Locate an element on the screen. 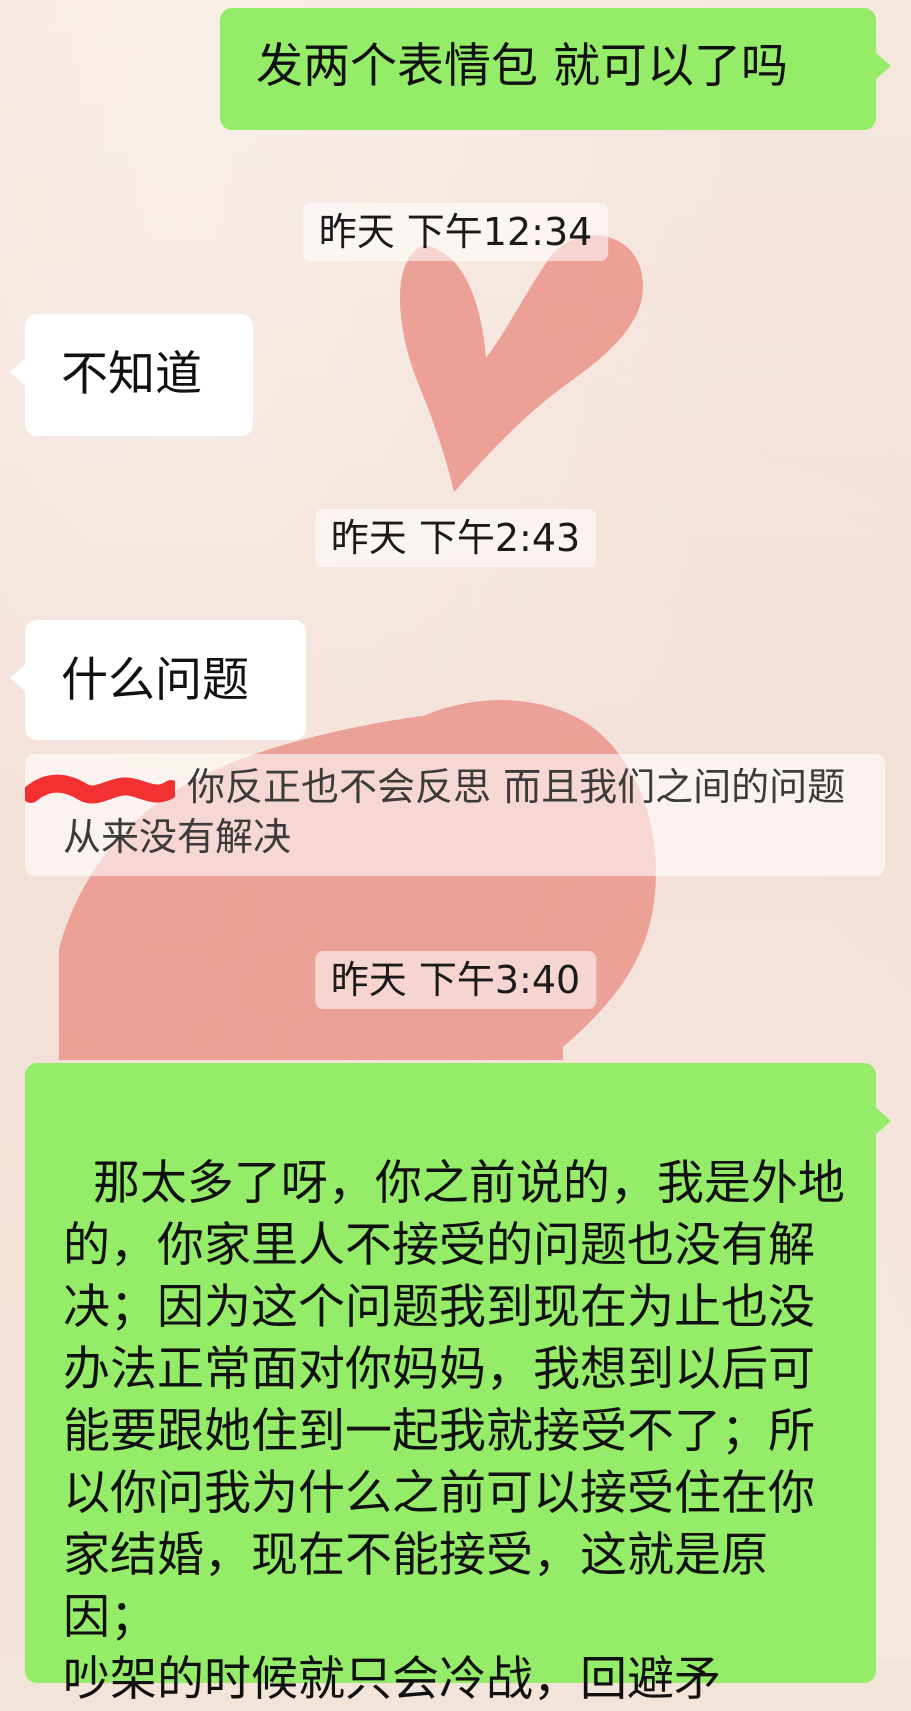  quoted-message: 你反正也不会反思 而且我们之间的问题从来没有解决 is located at coordinates (455, 815).